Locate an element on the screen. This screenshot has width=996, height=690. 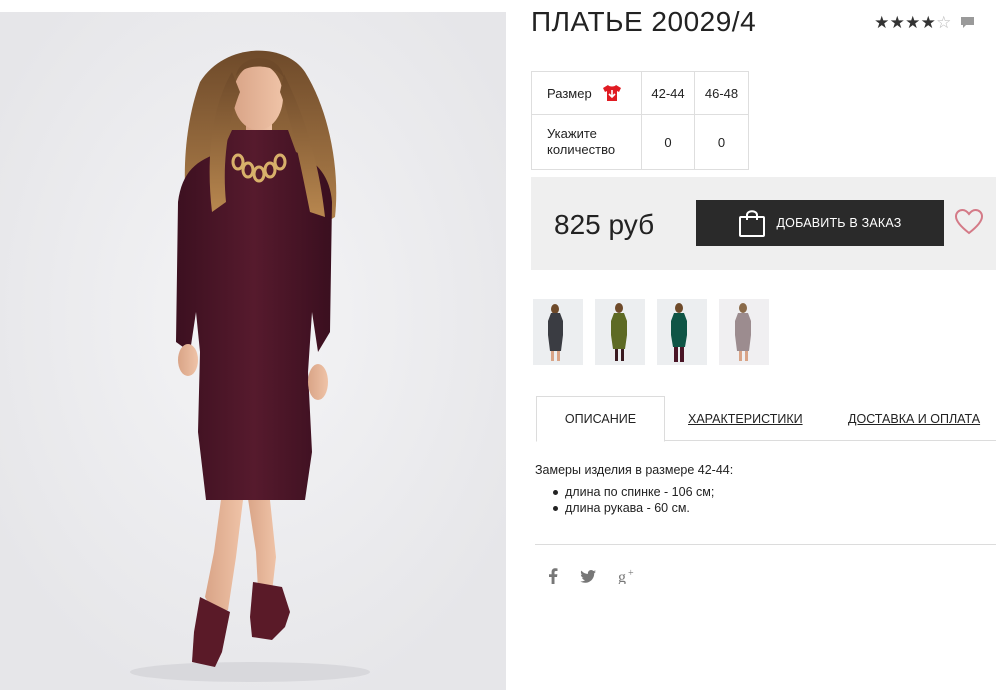
list-item: длина по спинке - 106 см; is located at coordinates (634, 492).